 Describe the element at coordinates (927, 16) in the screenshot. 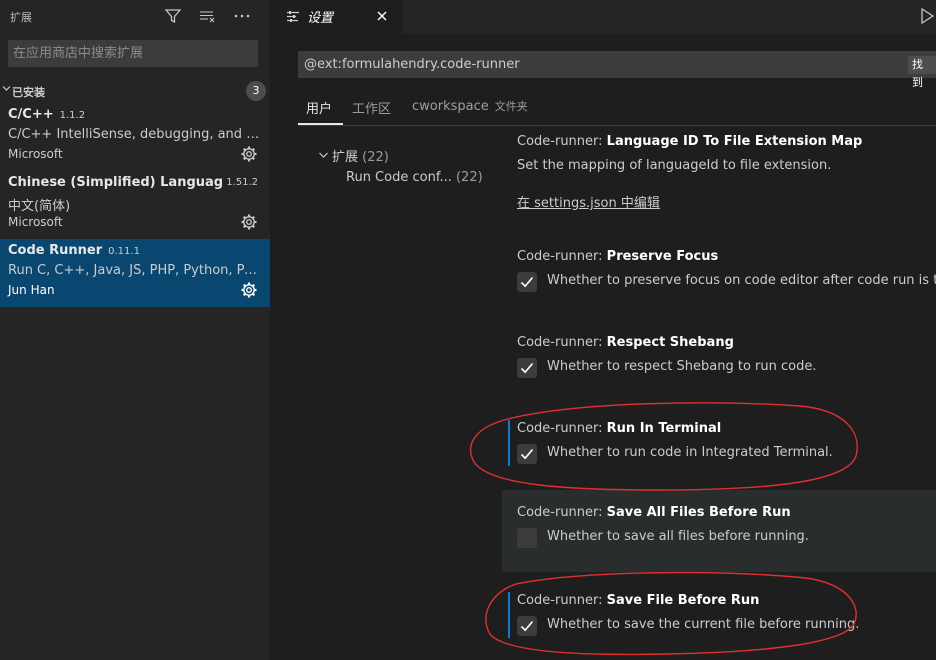

I see `run-icon` at that location.